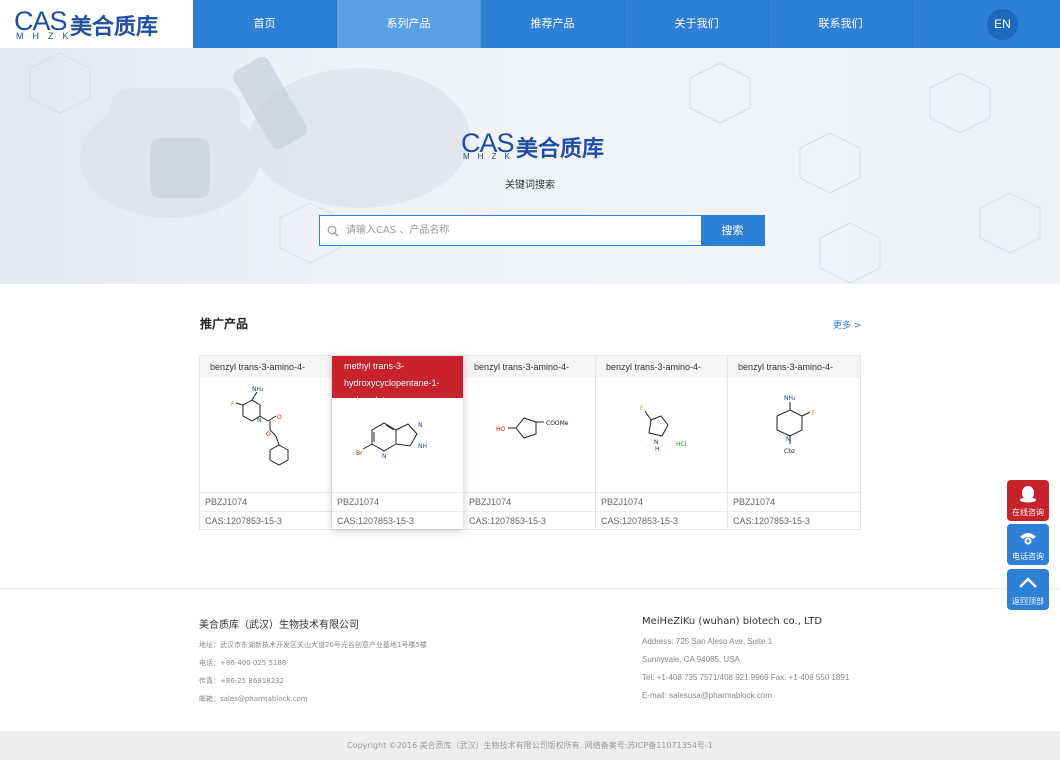  I want to click on site-logo: CAS 美合质库 MHZK, so click(96, 24).